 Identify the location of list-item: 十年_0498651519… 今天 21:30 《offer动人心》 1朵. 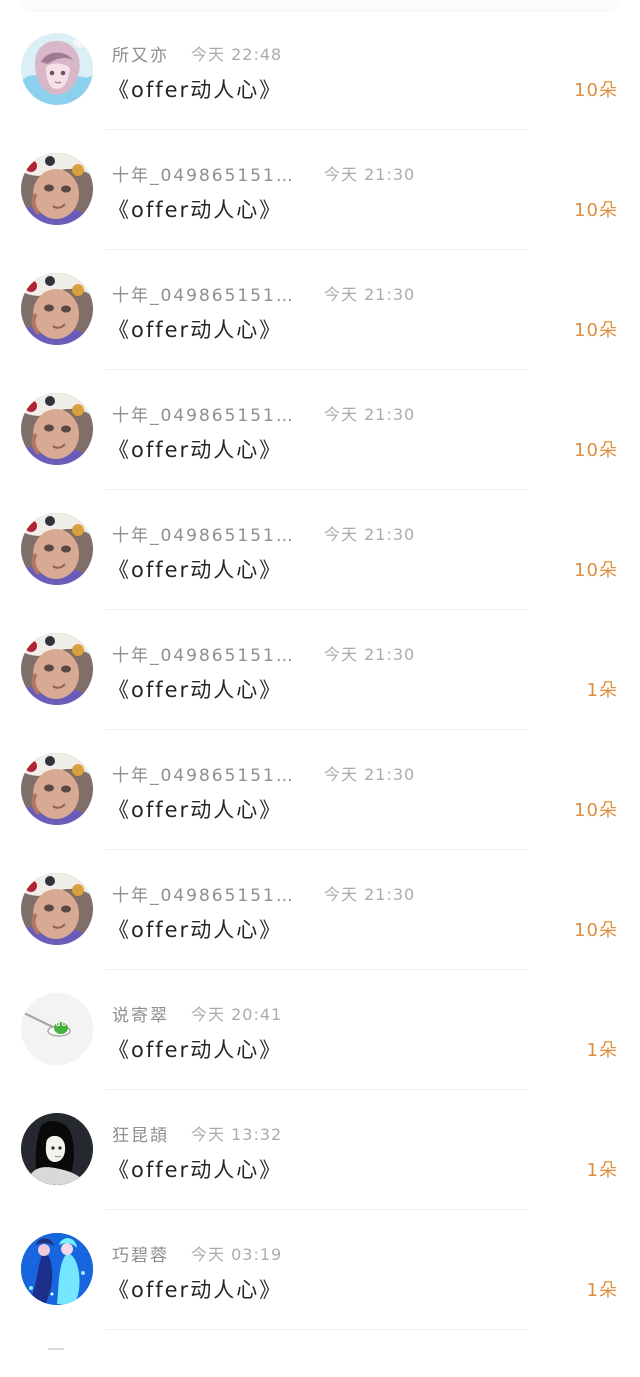
(320, 670).